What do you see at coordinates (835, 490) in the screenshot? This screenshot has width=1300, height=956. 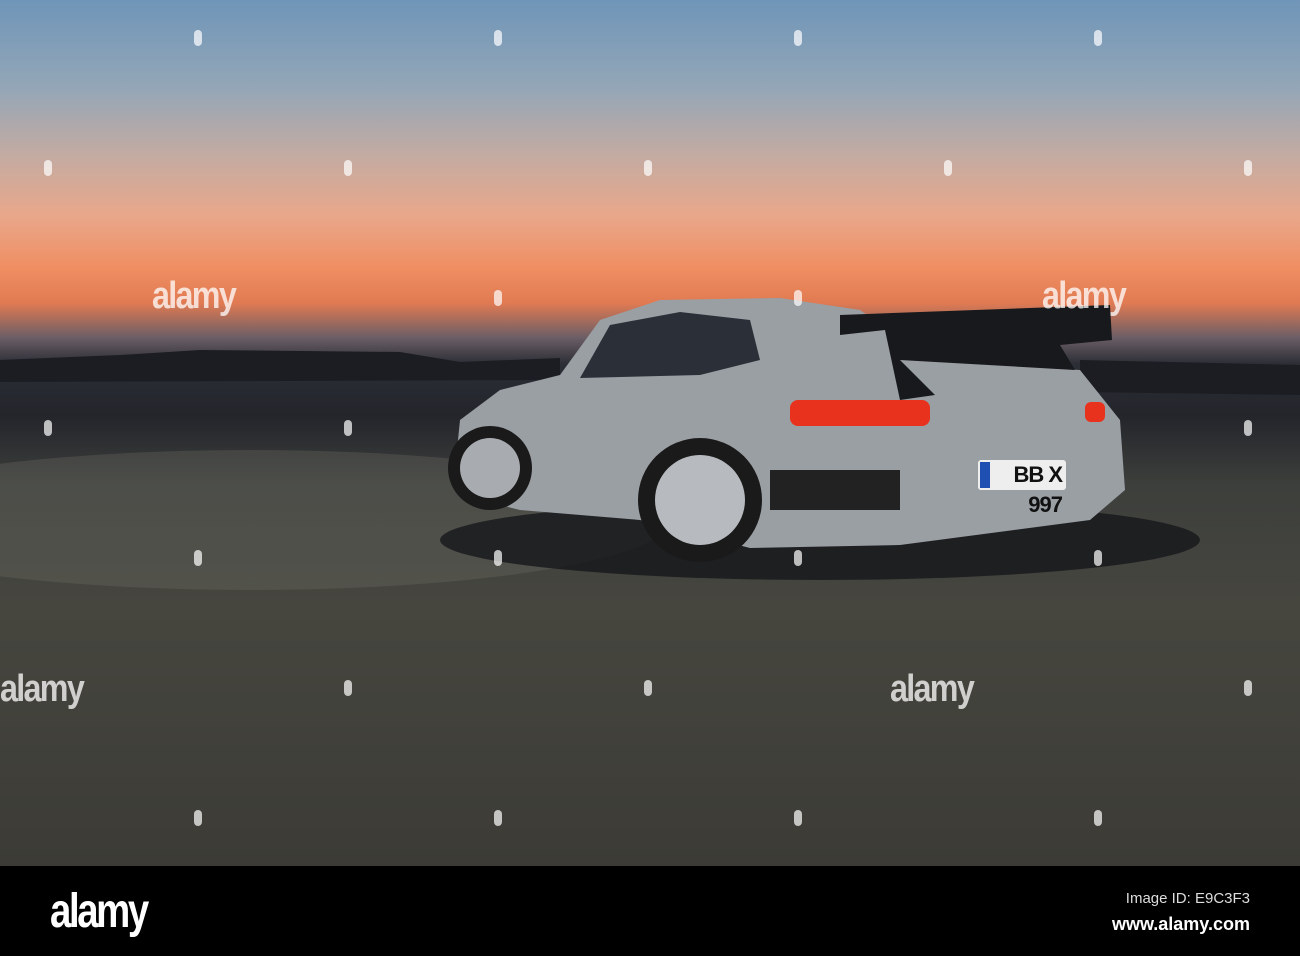 I see `rear-vent` at bounding box center [835, 490].